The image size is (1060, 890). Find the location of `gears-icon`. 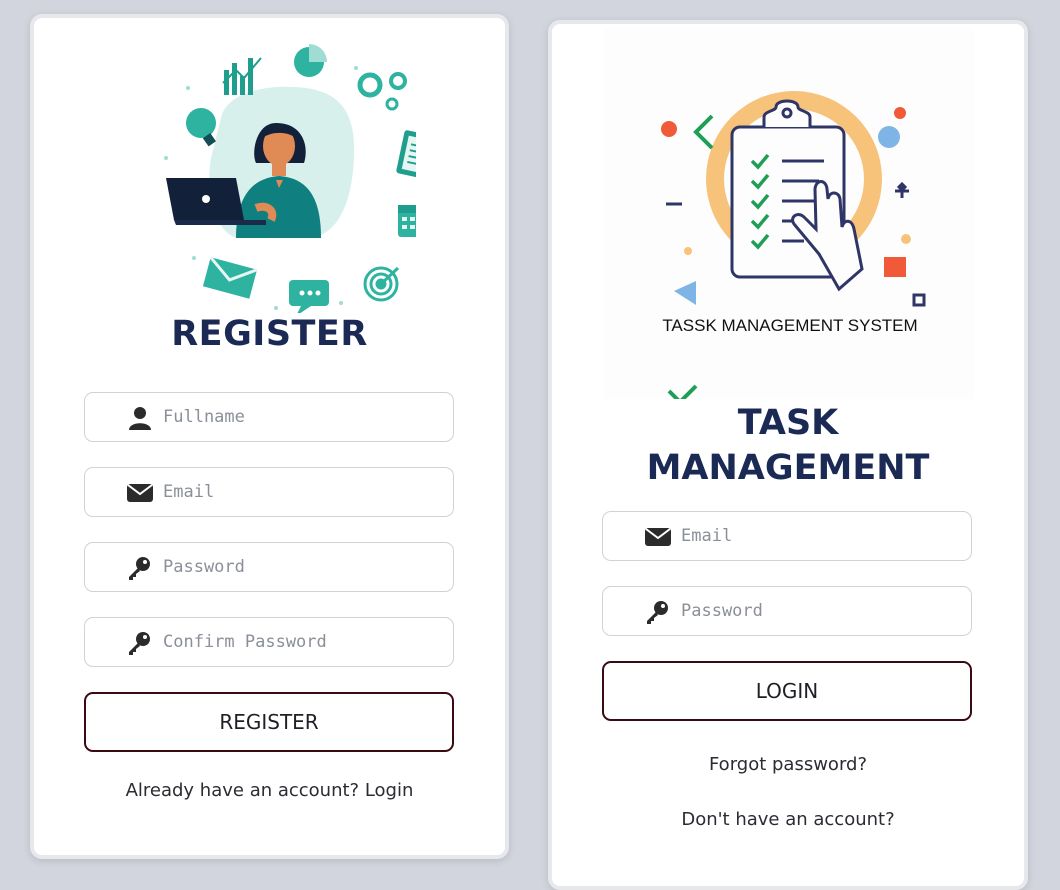

gears-icon is located at coordinates (382, 91).